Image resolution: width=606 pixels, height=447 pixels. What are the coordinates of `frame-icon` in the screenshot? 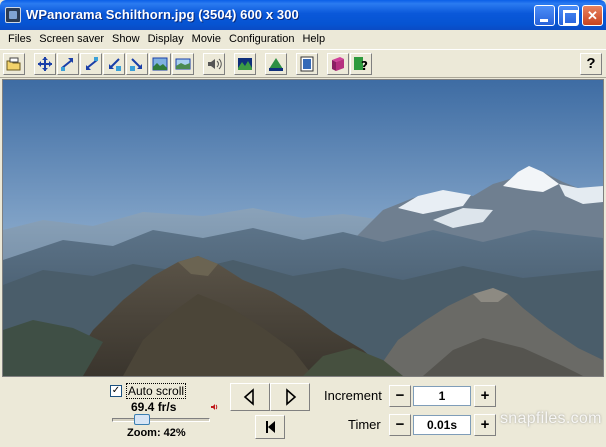 It's located at (307, 64).